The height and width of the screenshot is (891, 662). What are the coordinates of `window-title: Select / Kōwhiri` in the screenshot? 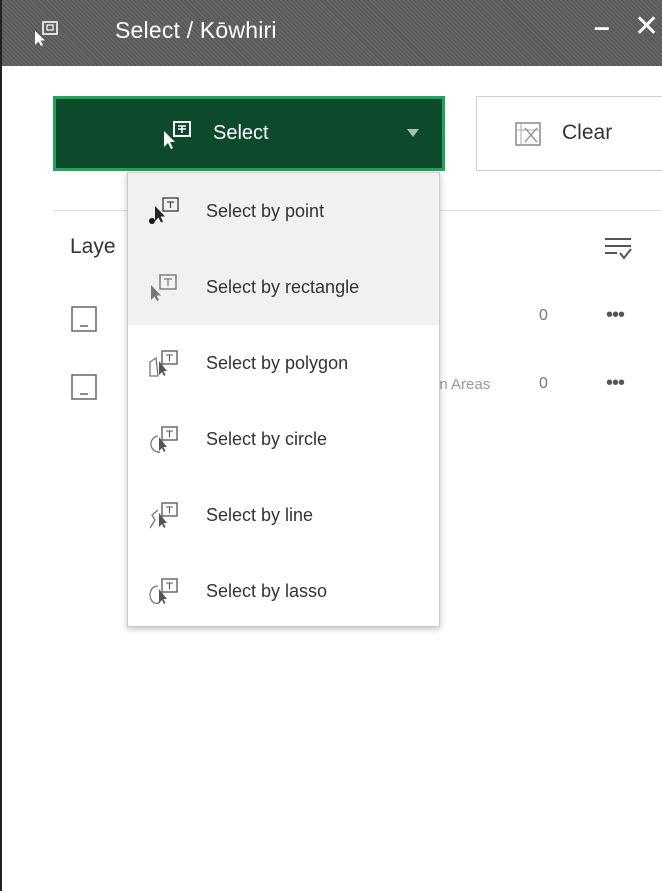 It's located at (196, 30).